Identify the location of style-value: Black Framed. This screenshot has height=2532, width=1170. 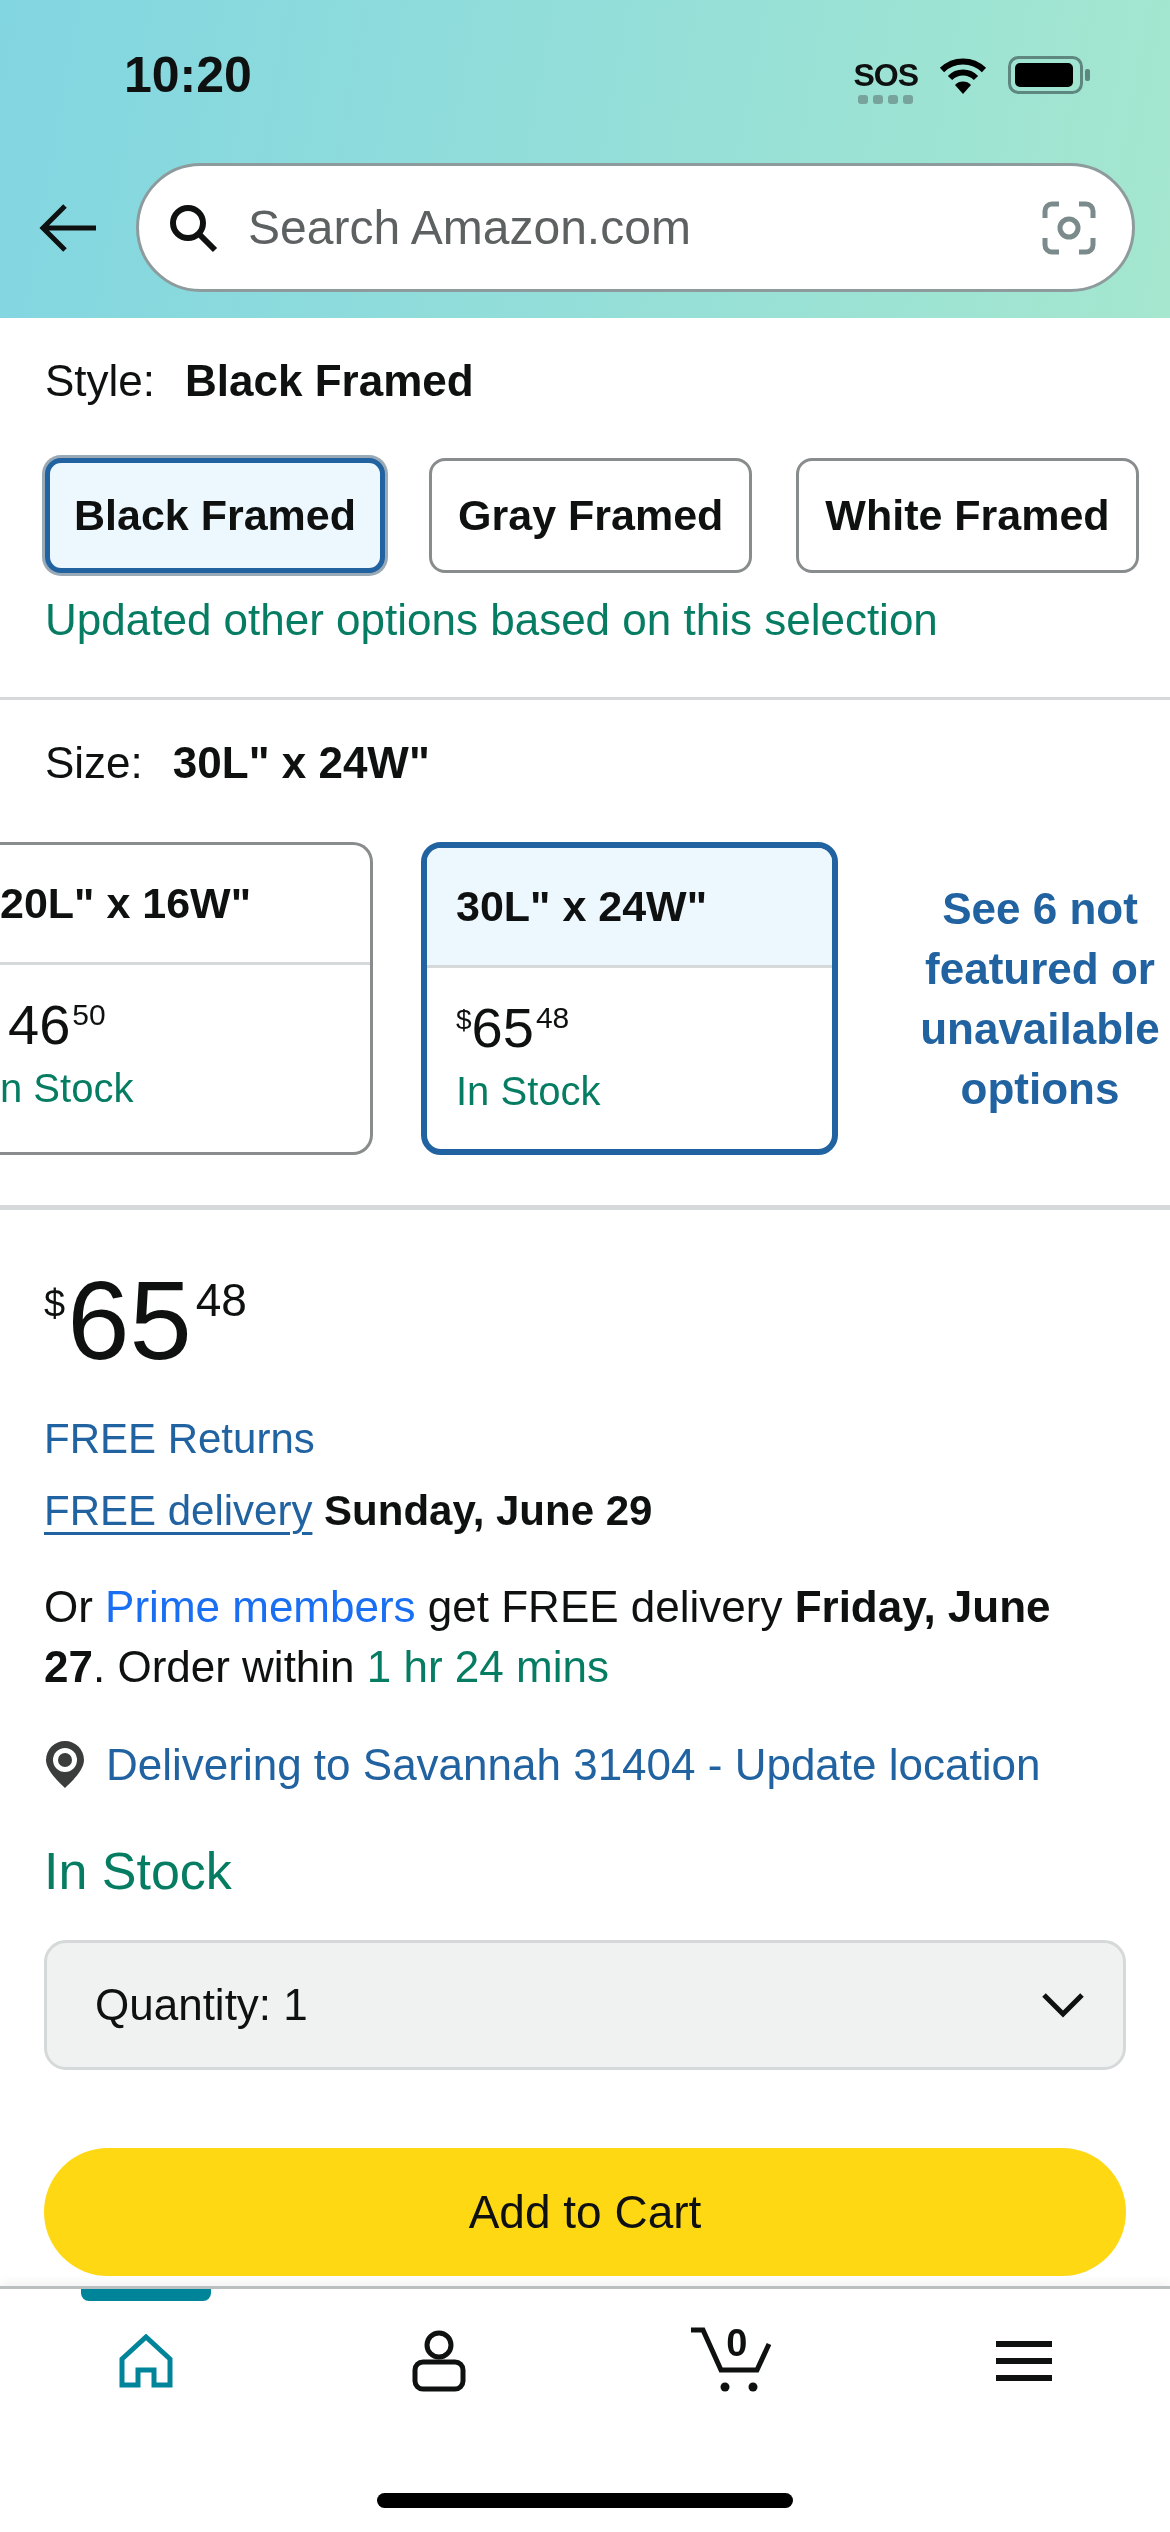
(329, 381).